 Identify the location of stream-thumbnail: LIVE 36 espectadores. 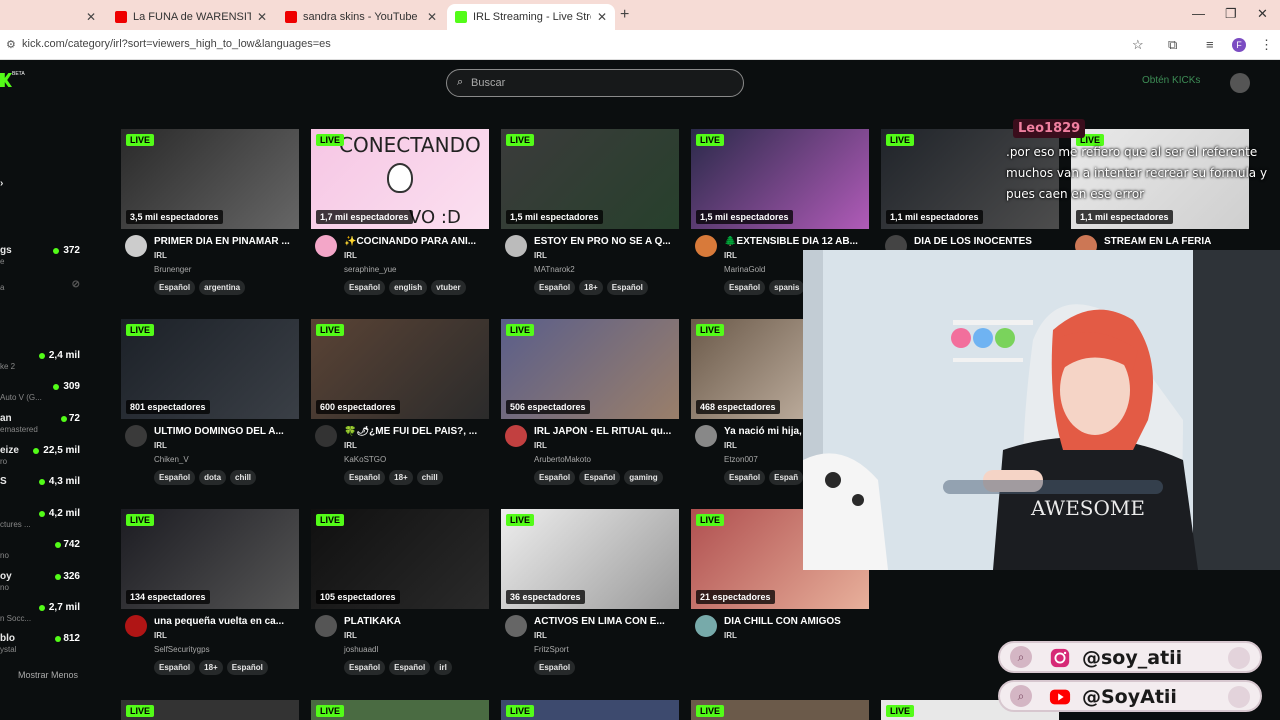
(590, 559).